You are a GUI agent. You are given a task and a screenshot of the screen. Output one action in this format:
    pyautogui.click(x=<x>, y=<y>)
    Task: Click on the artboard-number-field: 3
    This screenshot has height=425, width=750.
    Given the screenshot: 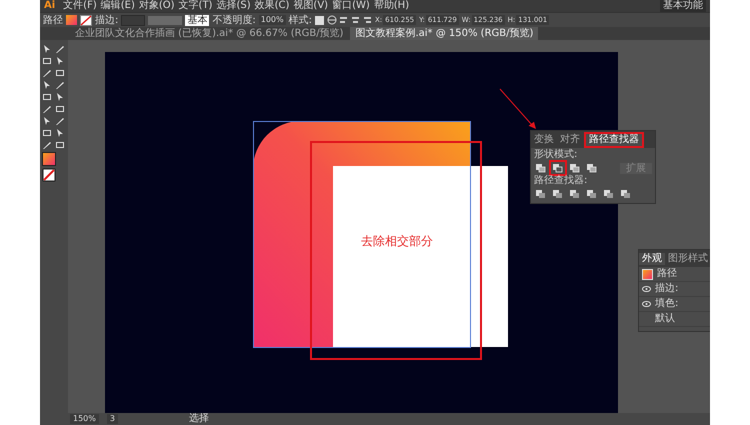 What is the action you would take?
    pyautogui.click(x=112, y=419)
    